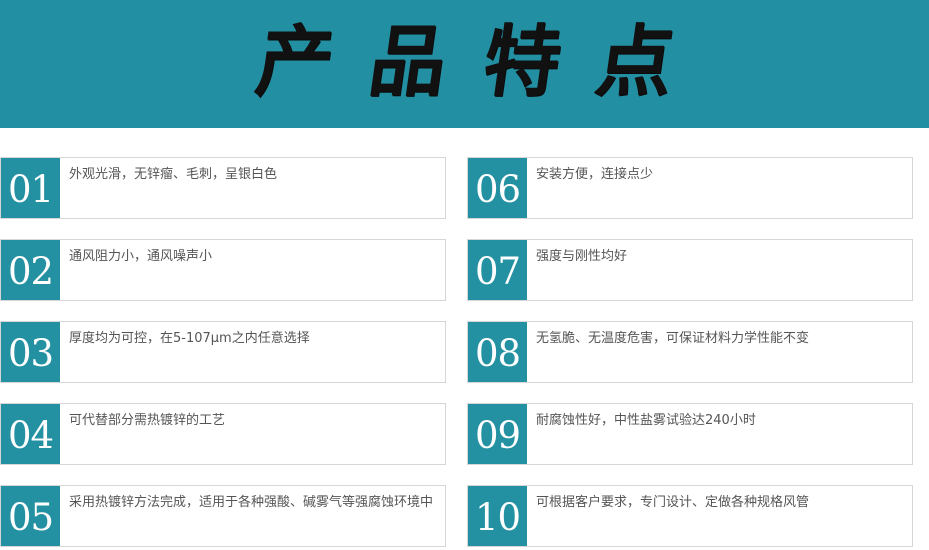  I want to click on title-char: 品, so click(408, 61).